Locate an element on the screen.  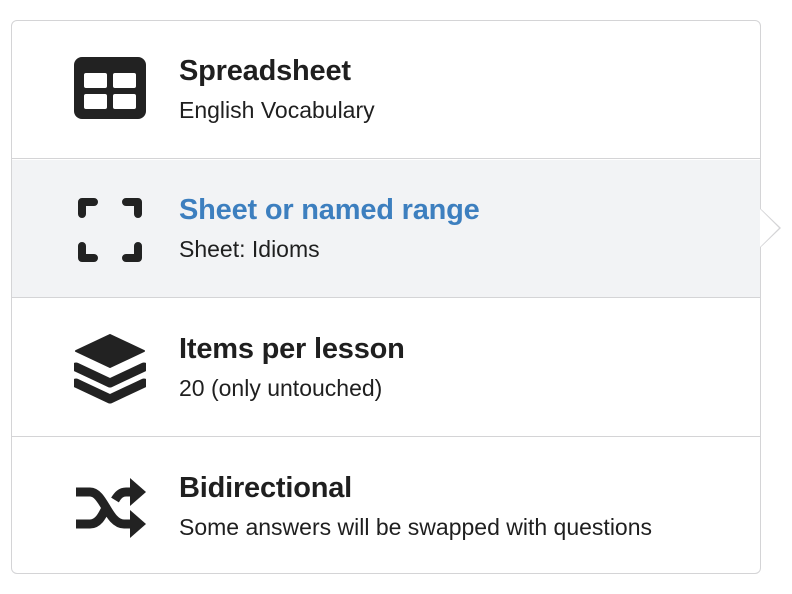
range-select-icon is located at coordinates (110, 230).